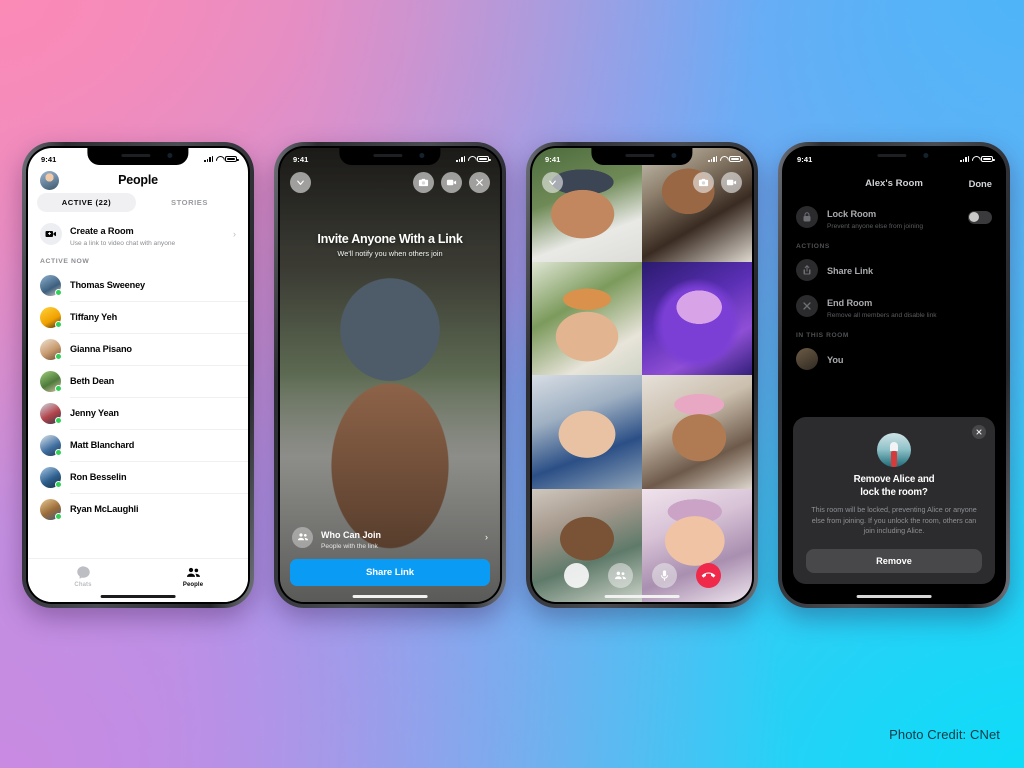  I want to click on remove-button: Remove, so click(894, 561).